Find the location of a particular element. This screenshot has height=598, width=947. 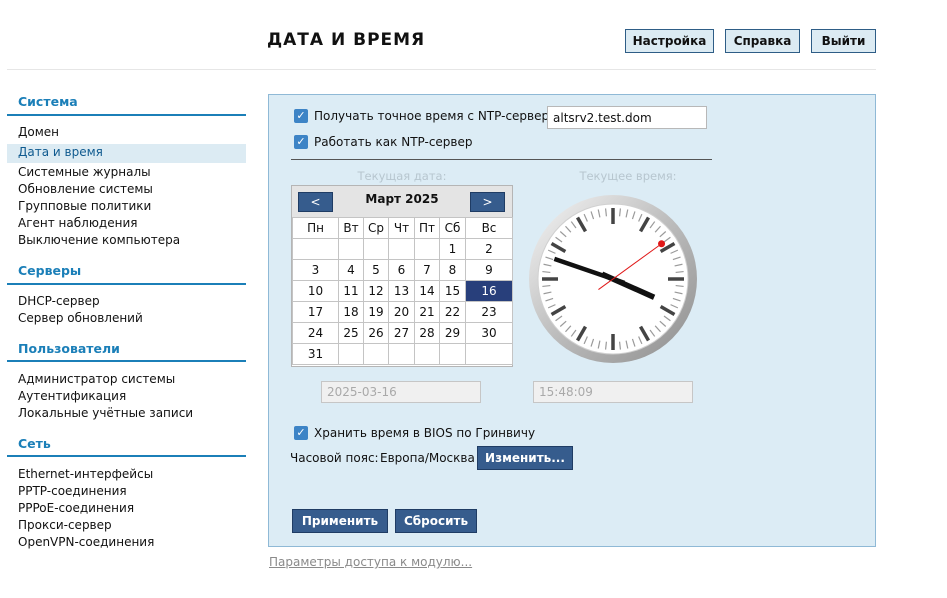

calendar-weekday: Пт is located at coordinates (427, 228).